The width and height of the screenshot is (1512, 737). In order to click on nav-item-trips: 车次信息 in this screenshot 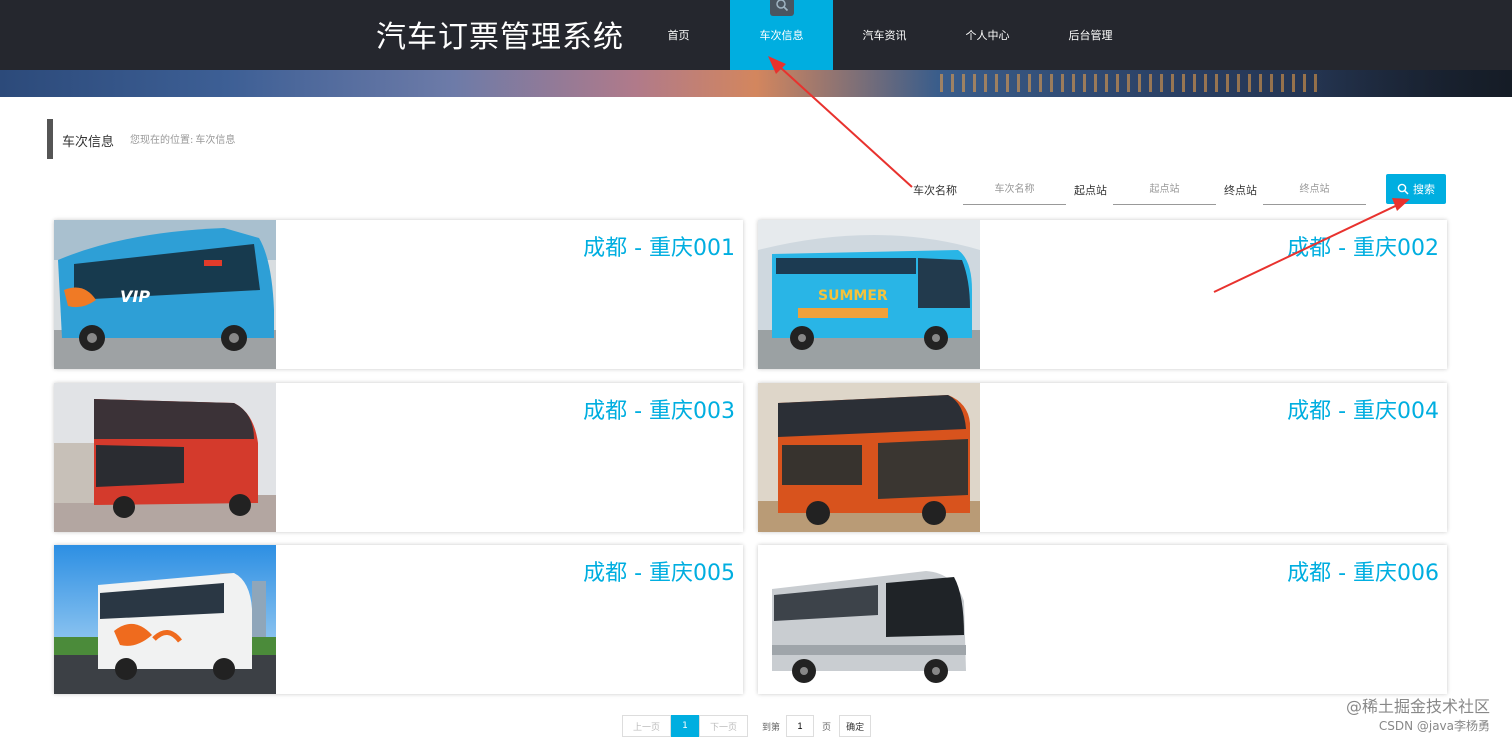, I will do `click(781, 35)`.